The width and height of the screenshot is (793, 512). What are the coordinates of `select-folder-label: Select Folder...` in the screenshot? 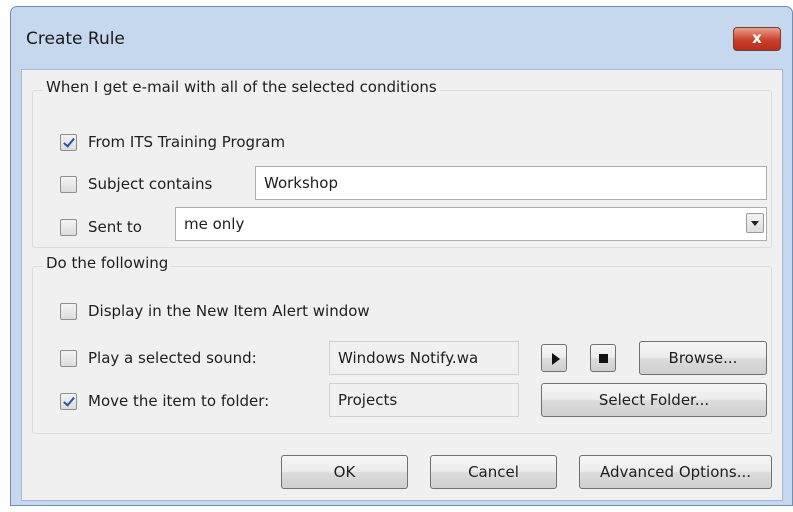 It's located at (654, 400).